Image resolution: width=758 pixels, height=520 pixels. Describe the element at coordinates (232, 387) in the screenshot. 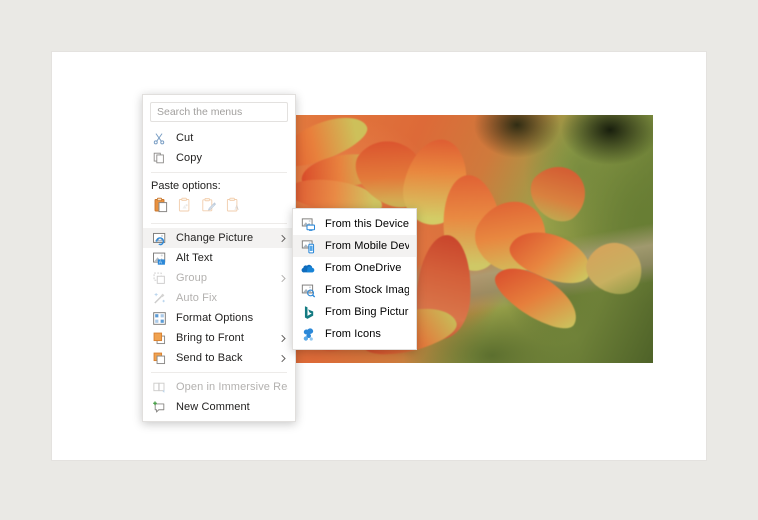

I see `menu-item-label: Open in Immersive Reader` at that location.